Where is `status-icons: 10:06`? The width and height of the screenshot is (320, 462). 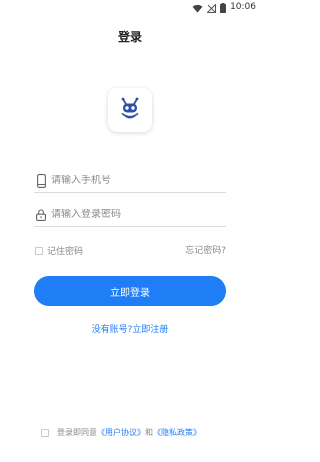
status-icons: 10:06 is located at coordinates (224, 7).